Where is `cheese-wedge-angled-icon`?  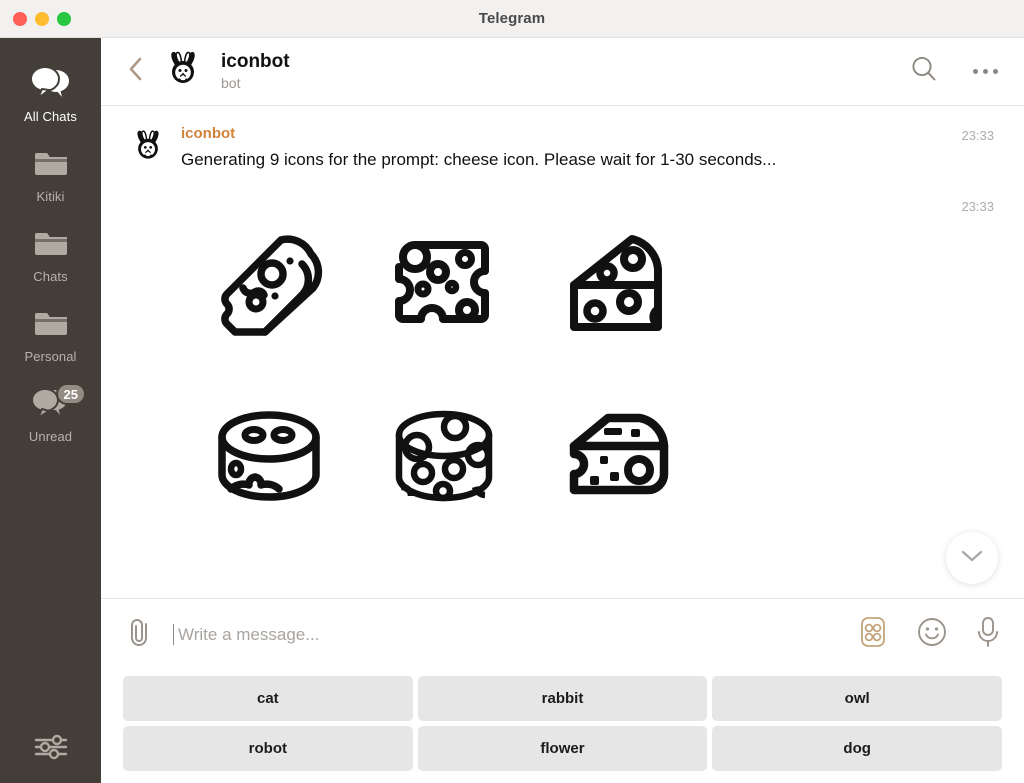 cheese-wedge-angled-icon is located at coordinates (268, 285).